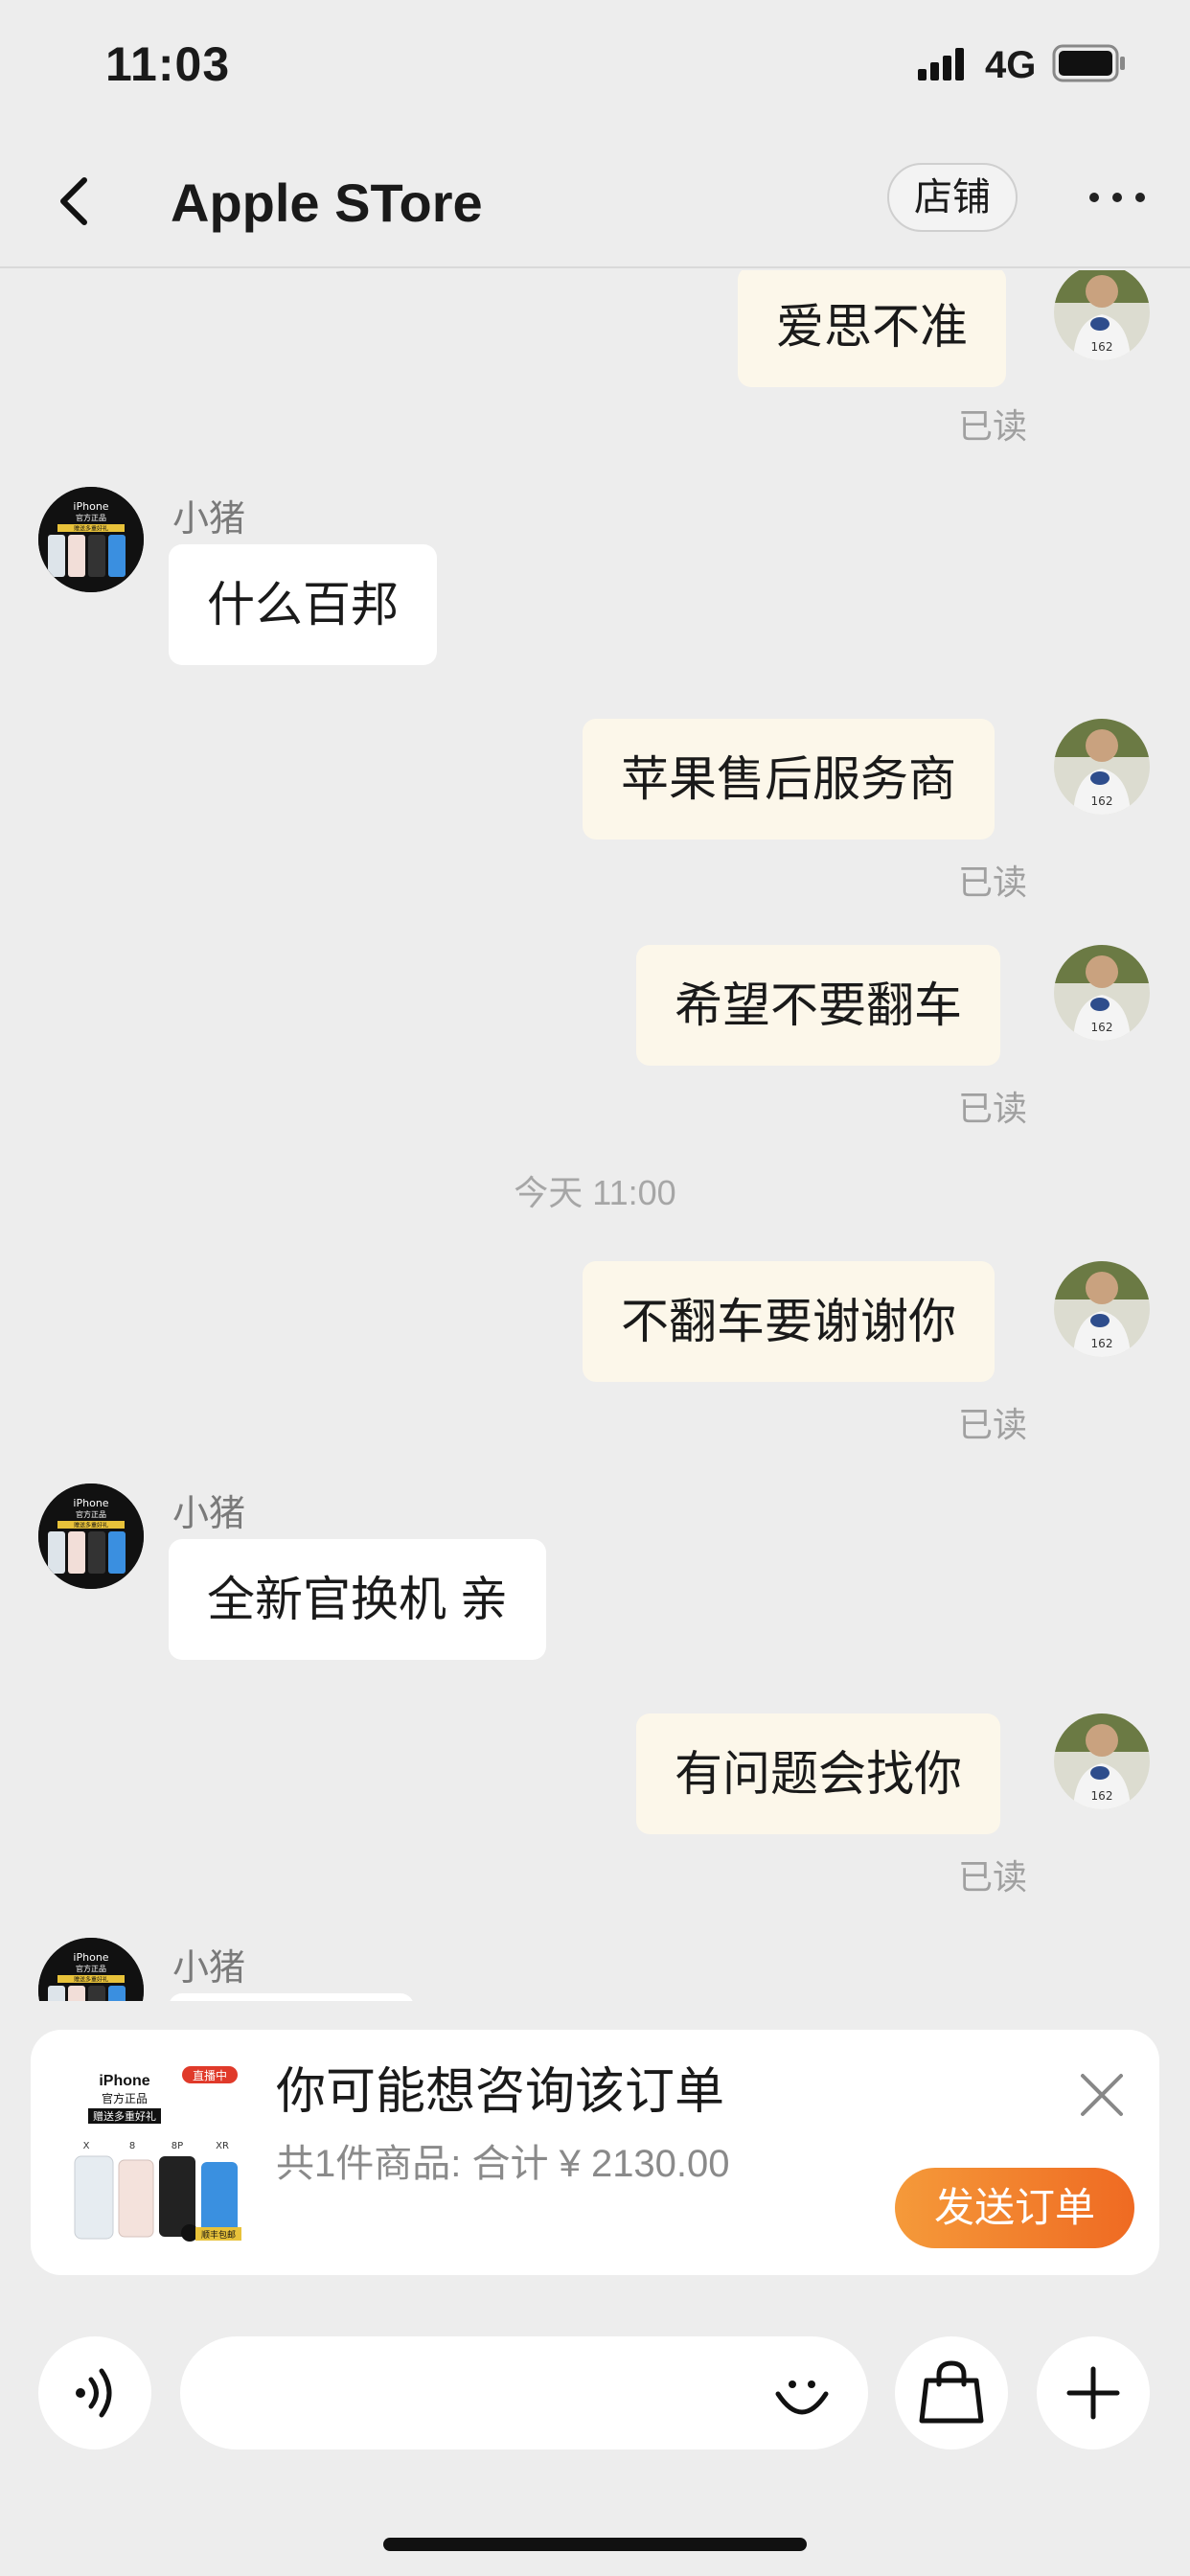 The height and width of the screenshot is (2576, 1190). Describe the element at coordinates (222, 2146) in the screenshot. I see `thumb-model: XR` at that location.